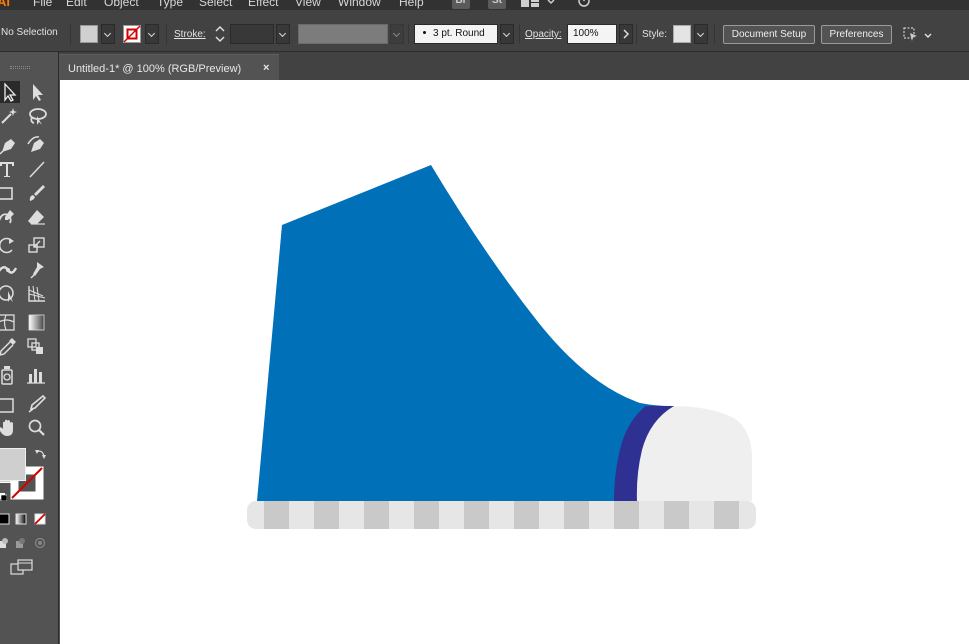 This screenshot has height=644, width=969. What do you see at coordinates (37, 293) in the screenshot?
I see `perspective-grid-tool-icon` at bounding box center [37, 293].